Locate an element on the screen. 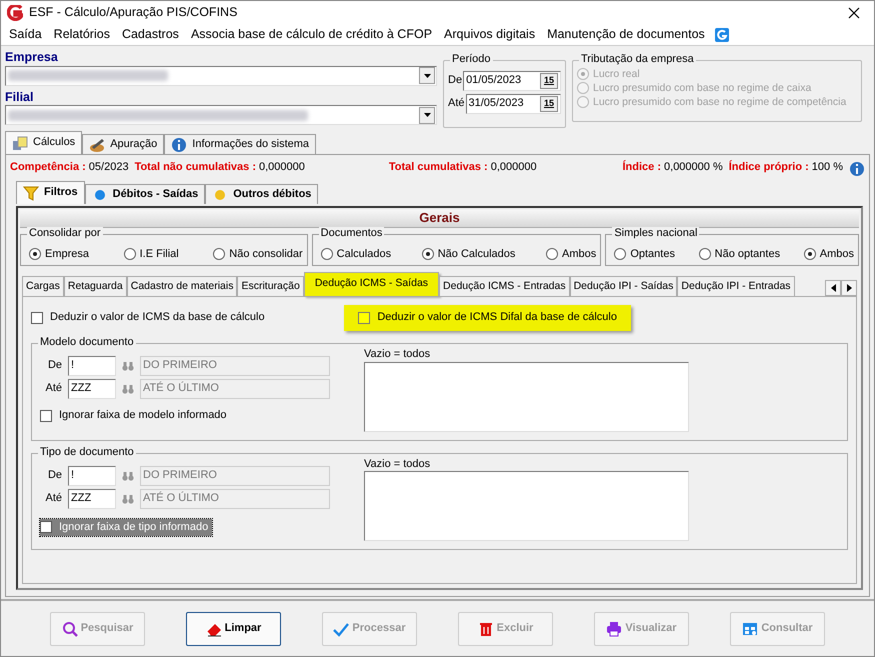 The width and height of the screenshot is (875, 657). radio-option: Empresa is located at coordinates (59, 254).